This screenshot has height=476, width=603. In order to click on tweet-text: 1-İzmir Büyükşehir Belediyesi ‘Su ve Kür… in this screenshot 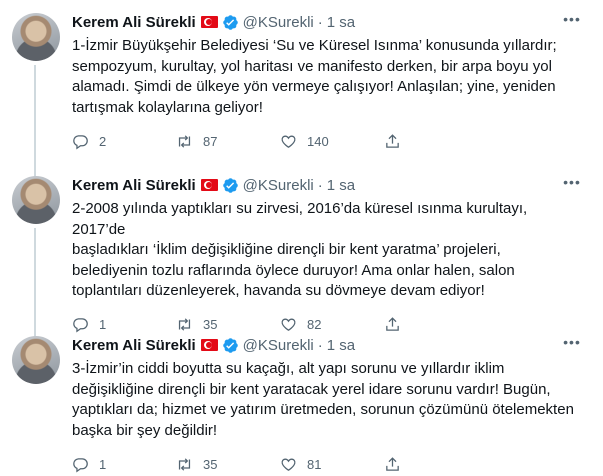, I will do `click(314, 76)`.